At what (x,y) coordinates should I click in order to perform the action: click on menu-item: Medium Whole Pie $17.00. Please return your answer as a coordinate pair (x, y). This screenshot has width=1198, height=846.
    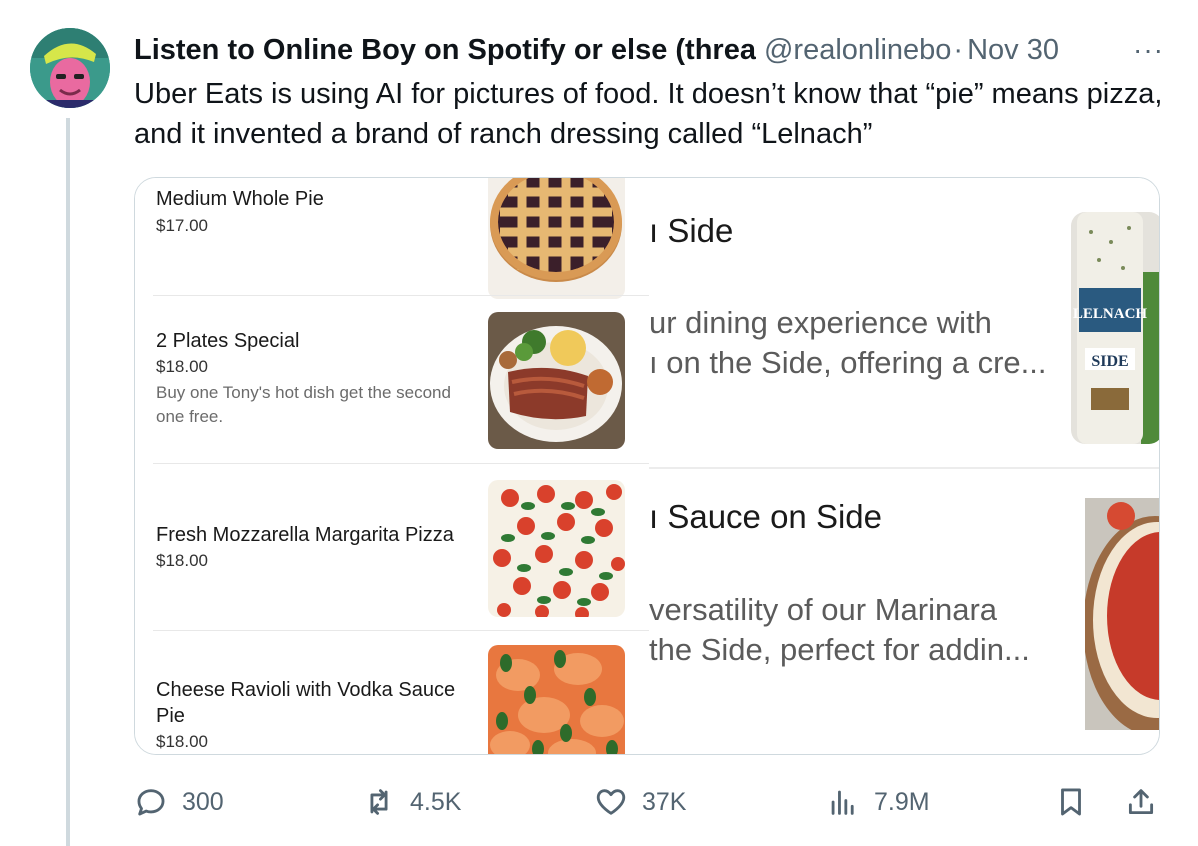
    Looking at the image, I should click on (392, 238).